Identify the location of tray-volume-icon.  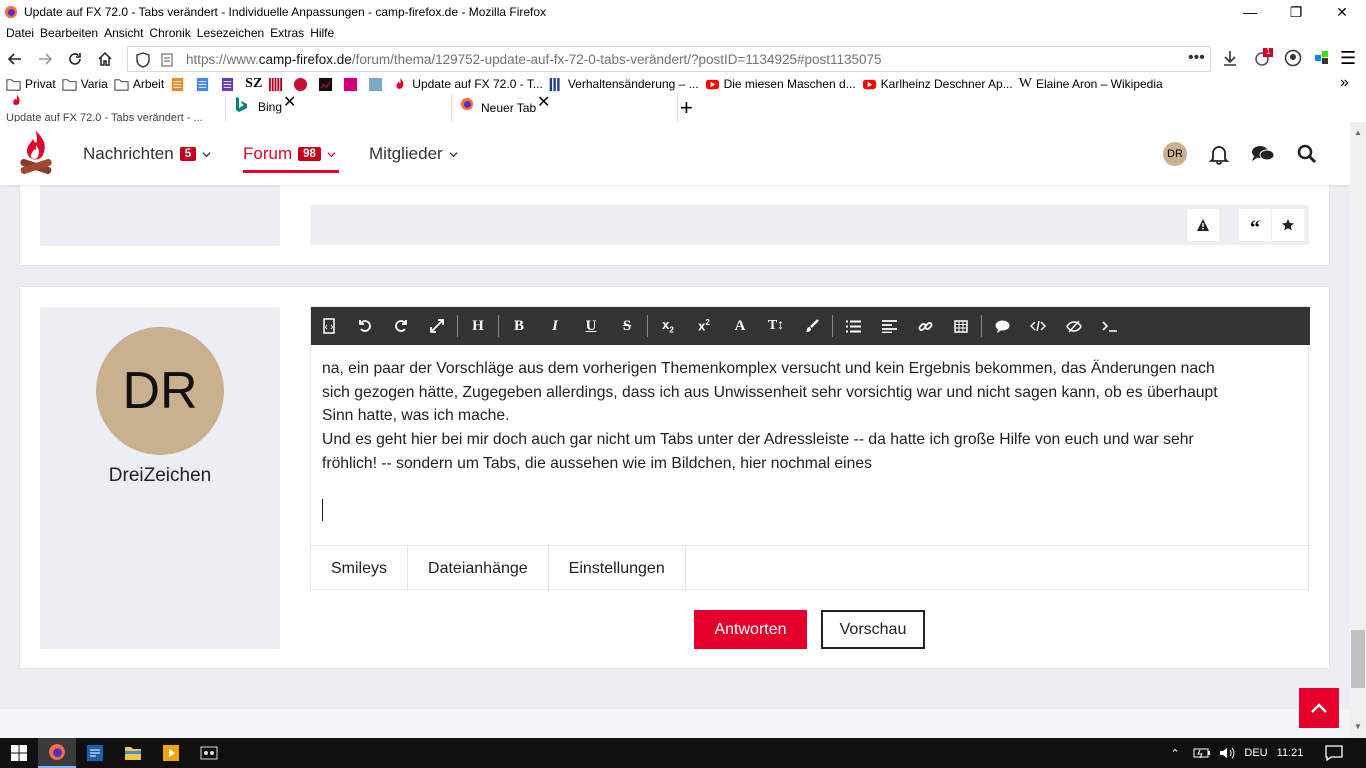
(1227, 753).